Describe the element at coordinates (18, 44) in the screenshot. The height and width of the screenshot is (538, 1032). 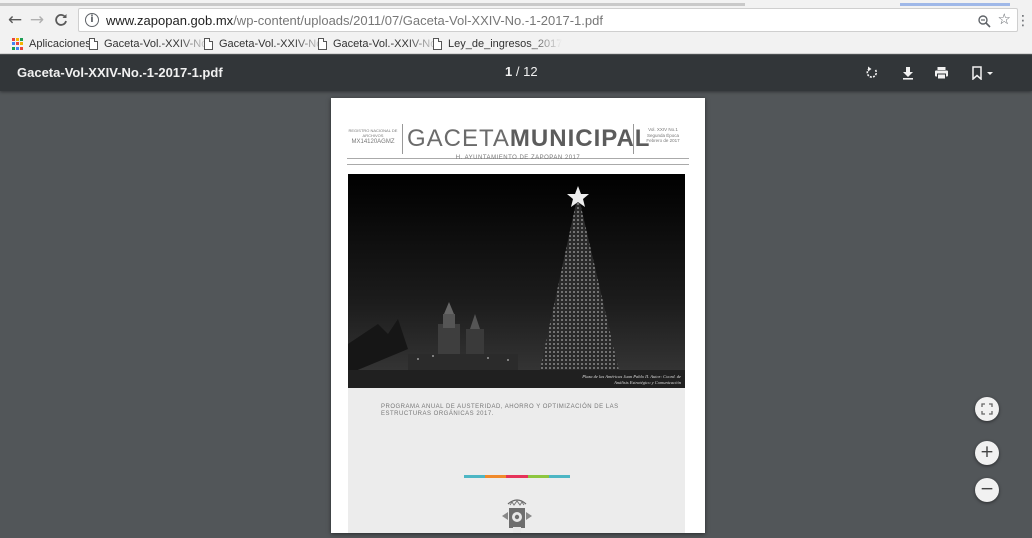
I see `apps-icon` at that location.